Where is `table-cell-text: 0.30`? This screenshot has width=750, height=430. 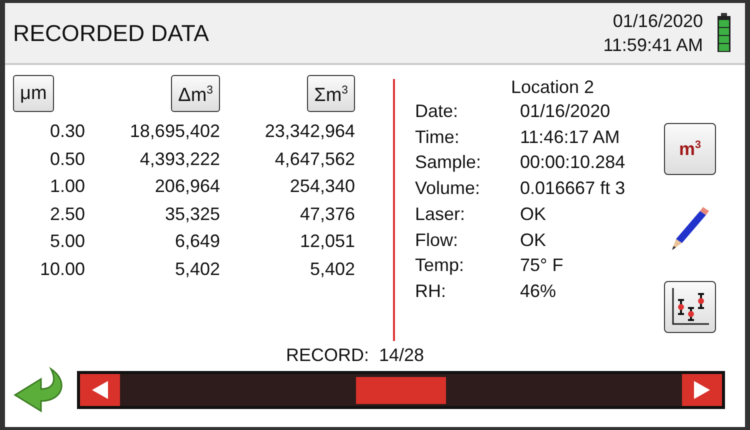 table-cell-text: 0.30 is located at coordinates (66, 132).